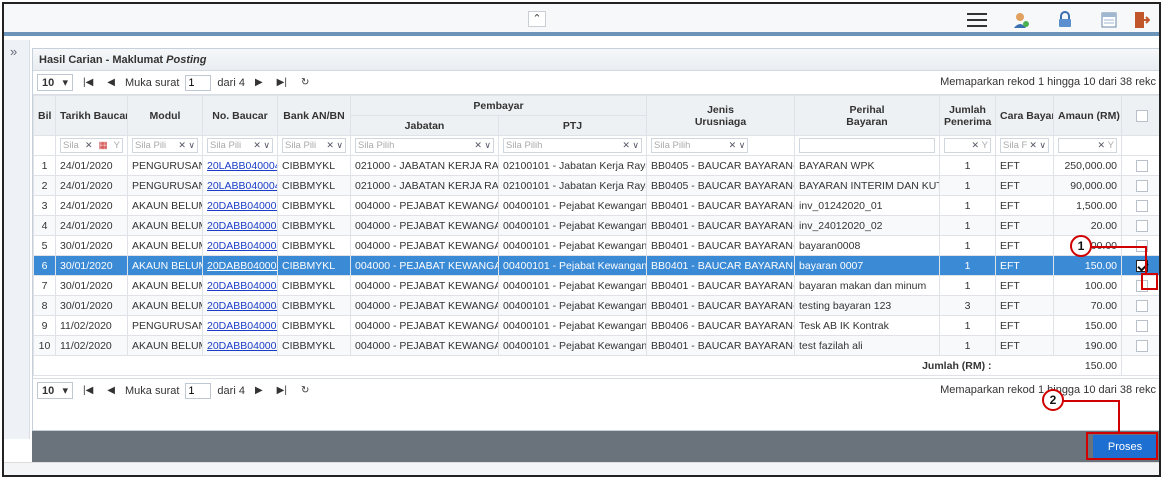 This screenshot has width=1165, height=479. What do you see at coordinates (968, 115) in the screenshot?
I see `col-jumlah: Jumlah Penerima` at bounding box center [968, 115].